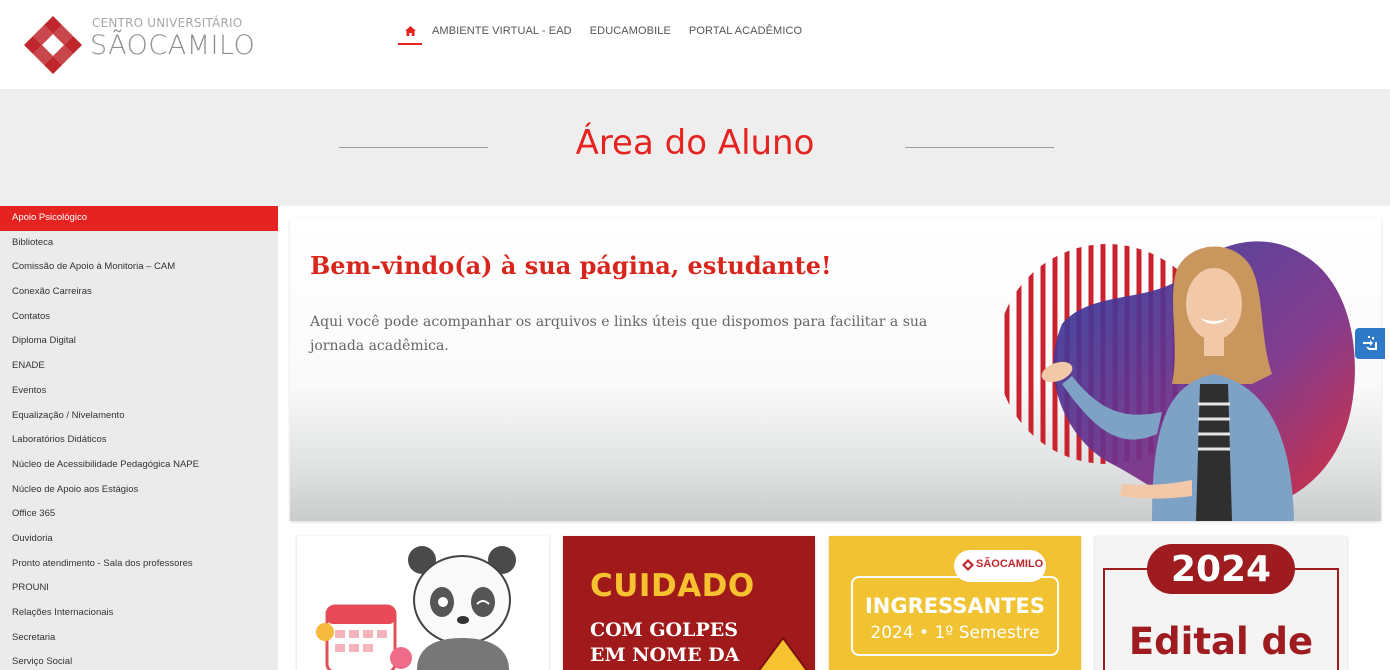  What do you see at coordinates (139, 267) in the screenshot?
I see `sidebar-item-cam: Comissão de Apoio à Monitoria – CAM` at bounding box center [139, 267].